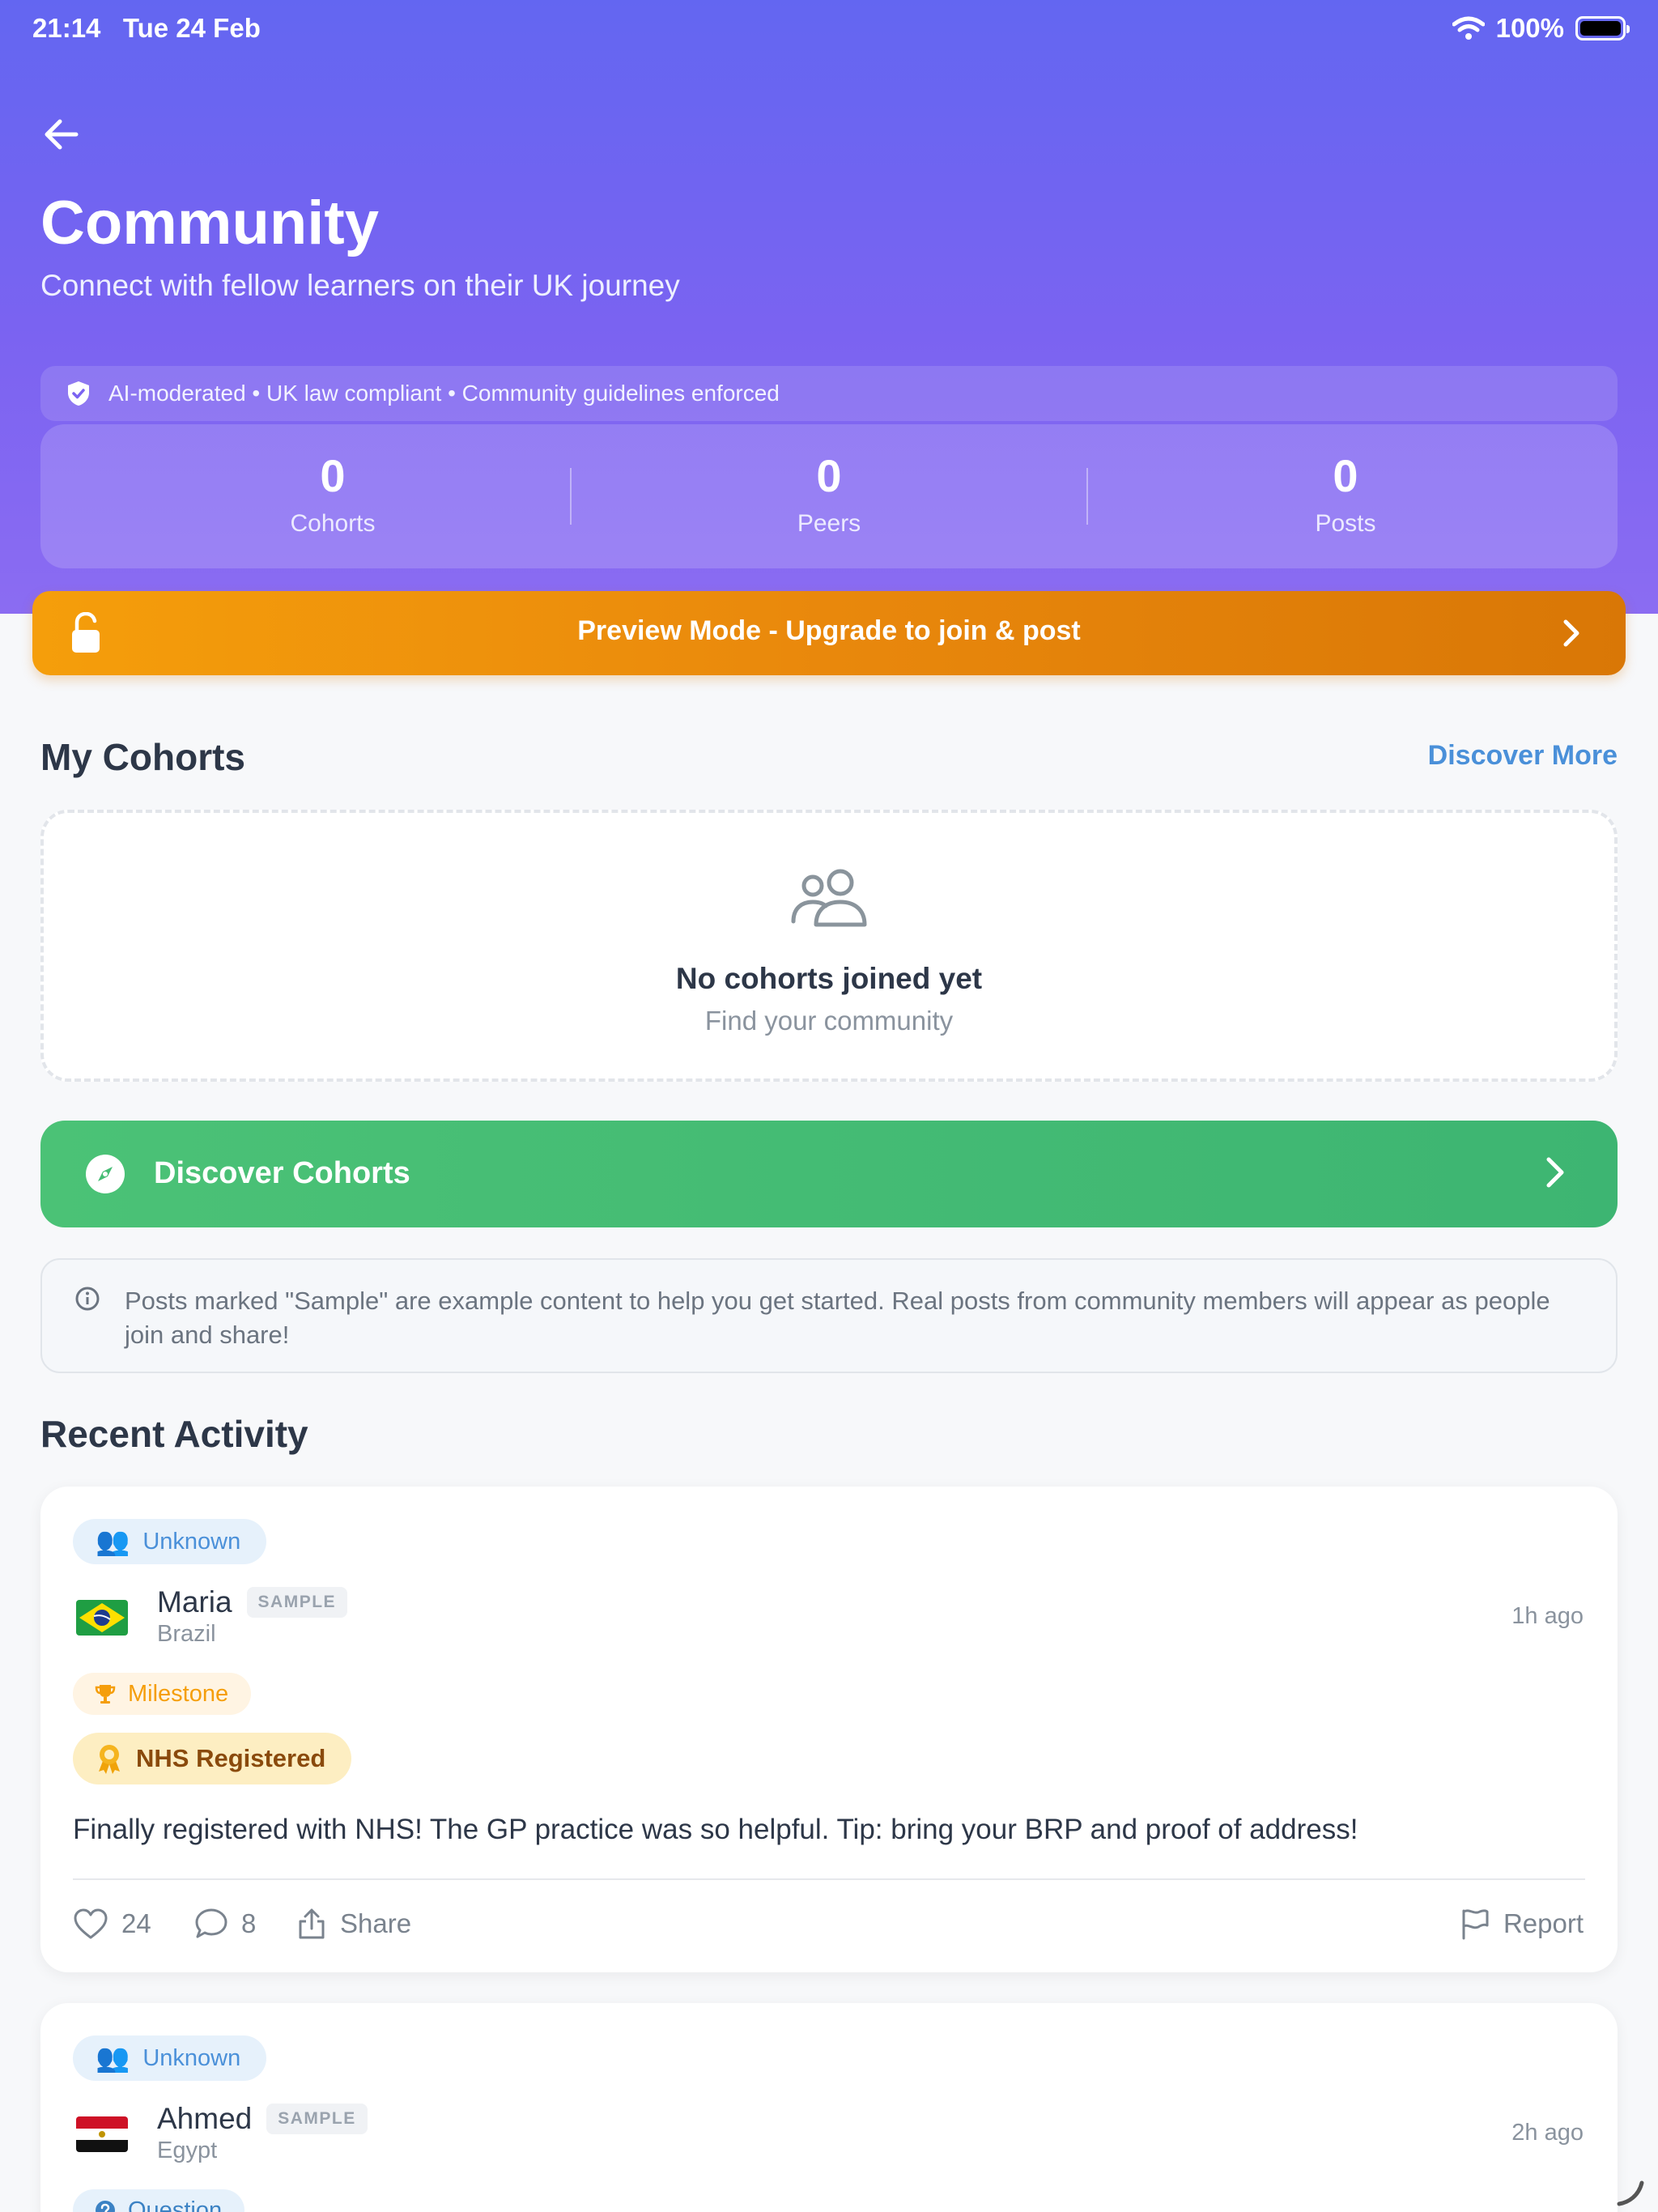 This screenshot has height=2212, width=1658. Describe the element at coordinates (191, 28) in the screenshot. I see `status-date: Tue 24 Feb` at that location.